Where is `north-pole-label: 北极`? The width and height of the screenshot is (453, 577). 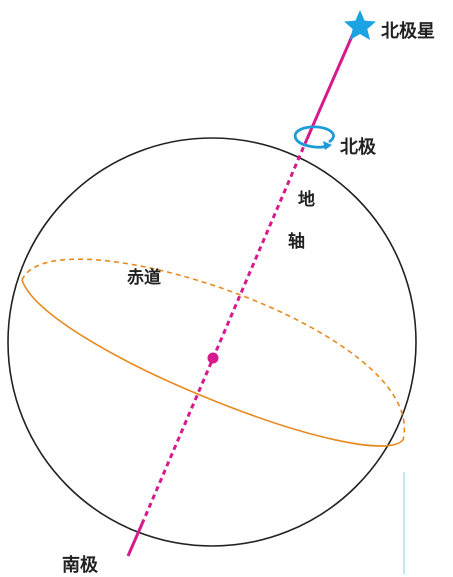 north-pole-label: 北极 is located at coordinates (358, 147).